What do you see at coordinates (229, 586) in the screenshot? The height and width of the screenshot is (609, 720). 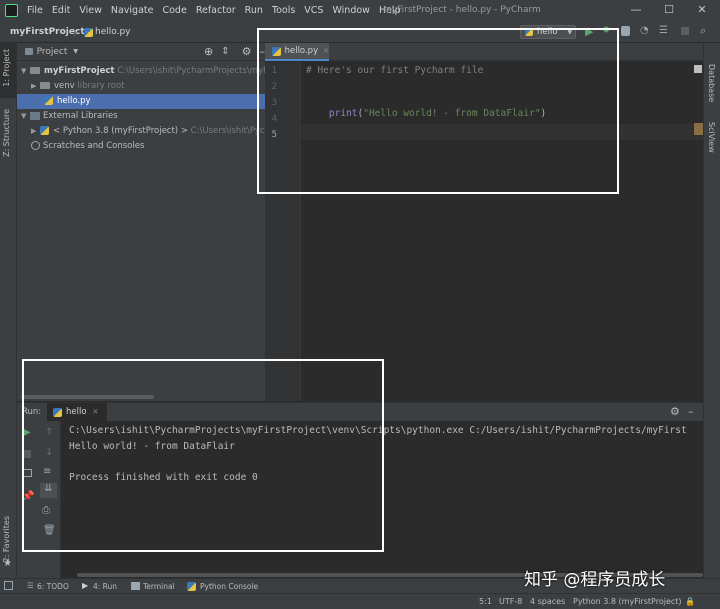 I see `tool-button-python-console: Python Console` at bounding box center [229, 586].